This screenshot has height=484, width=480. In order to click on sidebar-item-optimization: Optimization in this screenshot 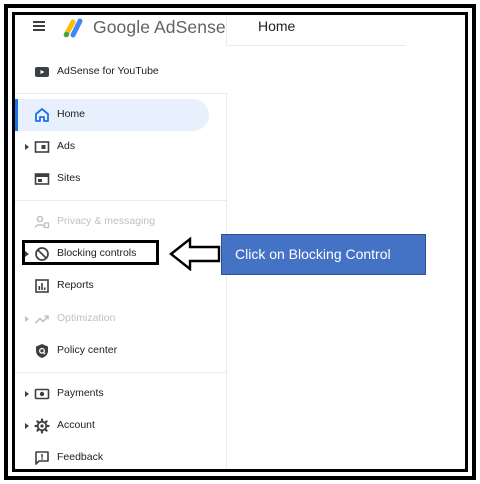, I will do `click(120, 319)`.